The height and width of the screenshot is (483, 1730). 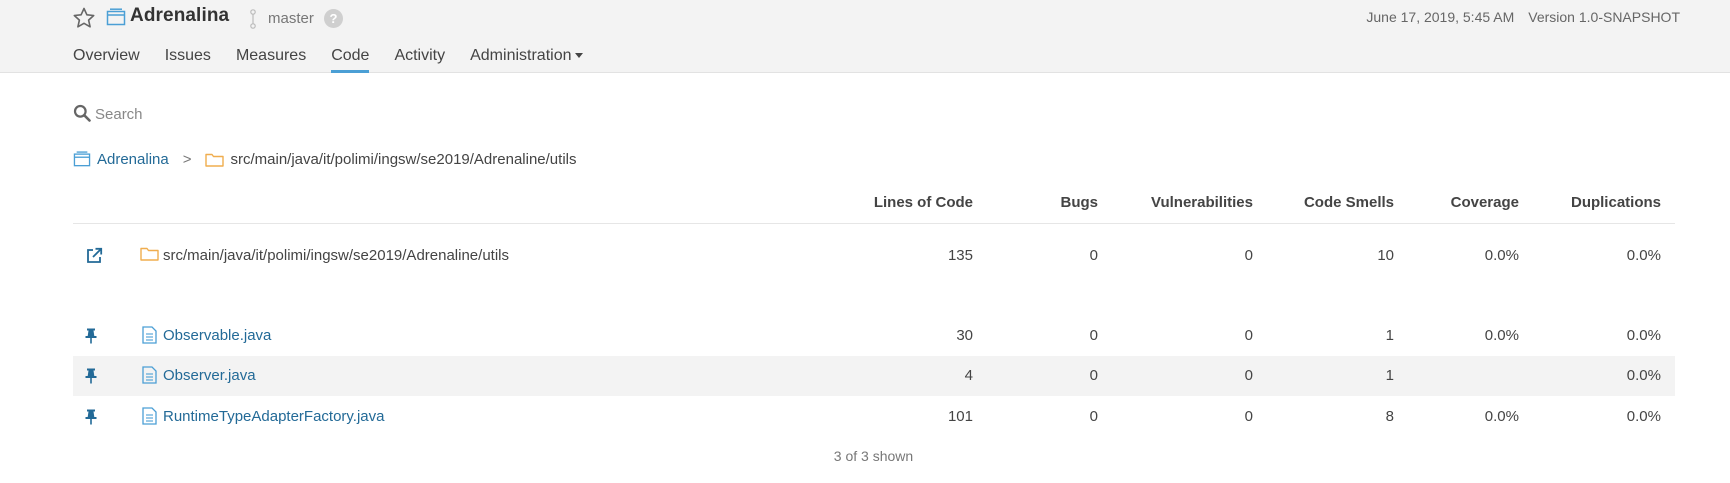 What do you see at coordinates (291, 18) in the screenshot?
I see `branch-name: master` at bounding box center [291, 18].